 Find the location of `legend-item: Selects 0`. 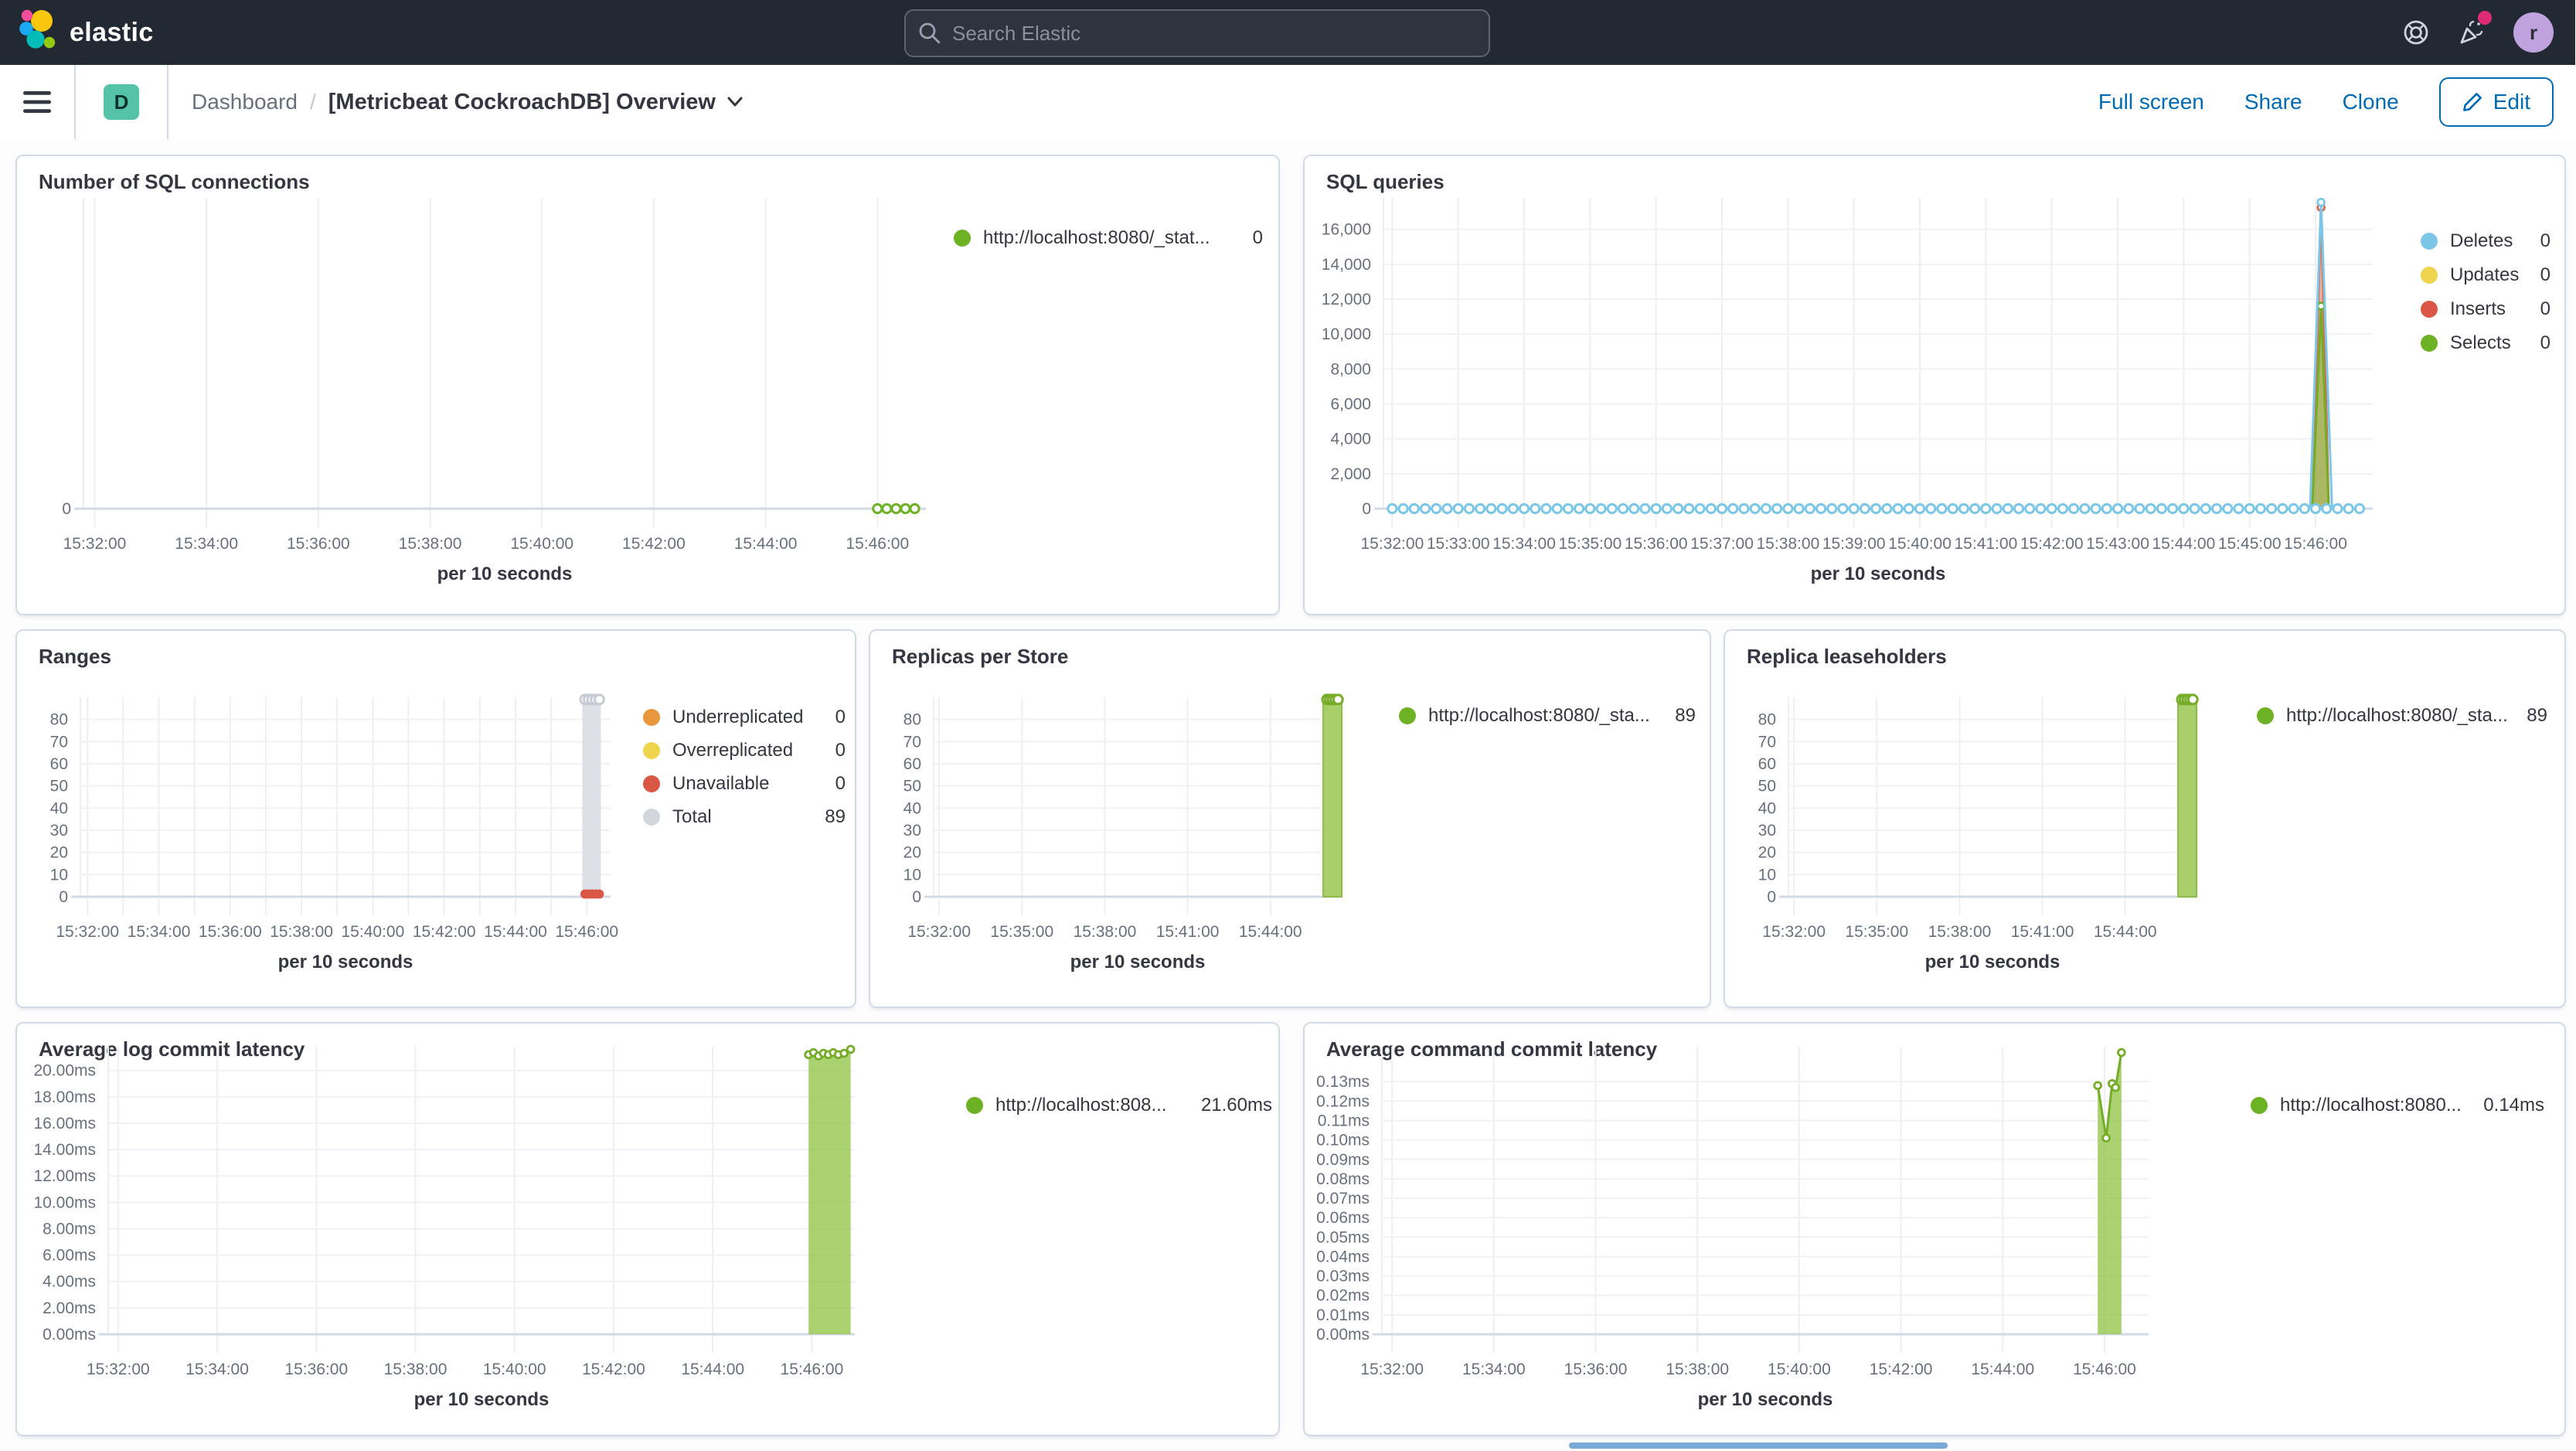

legend-item: Selects 0 is located at coordinates (2485, 343).